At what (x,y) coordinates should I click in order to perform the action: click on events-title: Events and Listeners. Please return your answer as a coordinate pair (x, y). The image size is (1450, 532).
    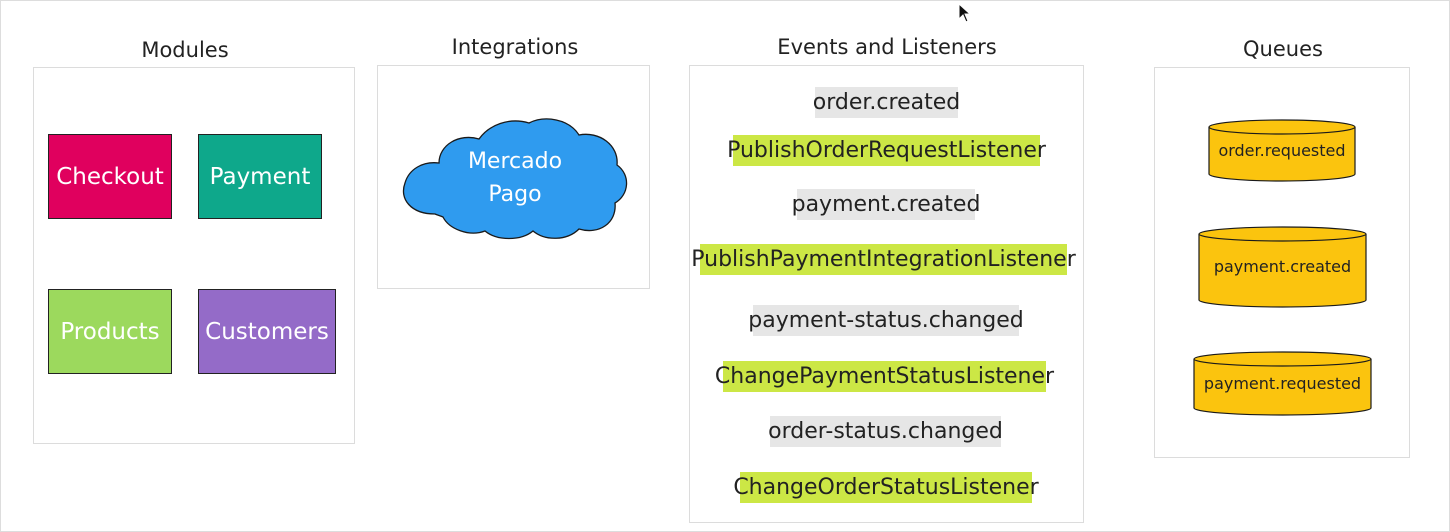
    Looking at the image, I should click on (887, 47).